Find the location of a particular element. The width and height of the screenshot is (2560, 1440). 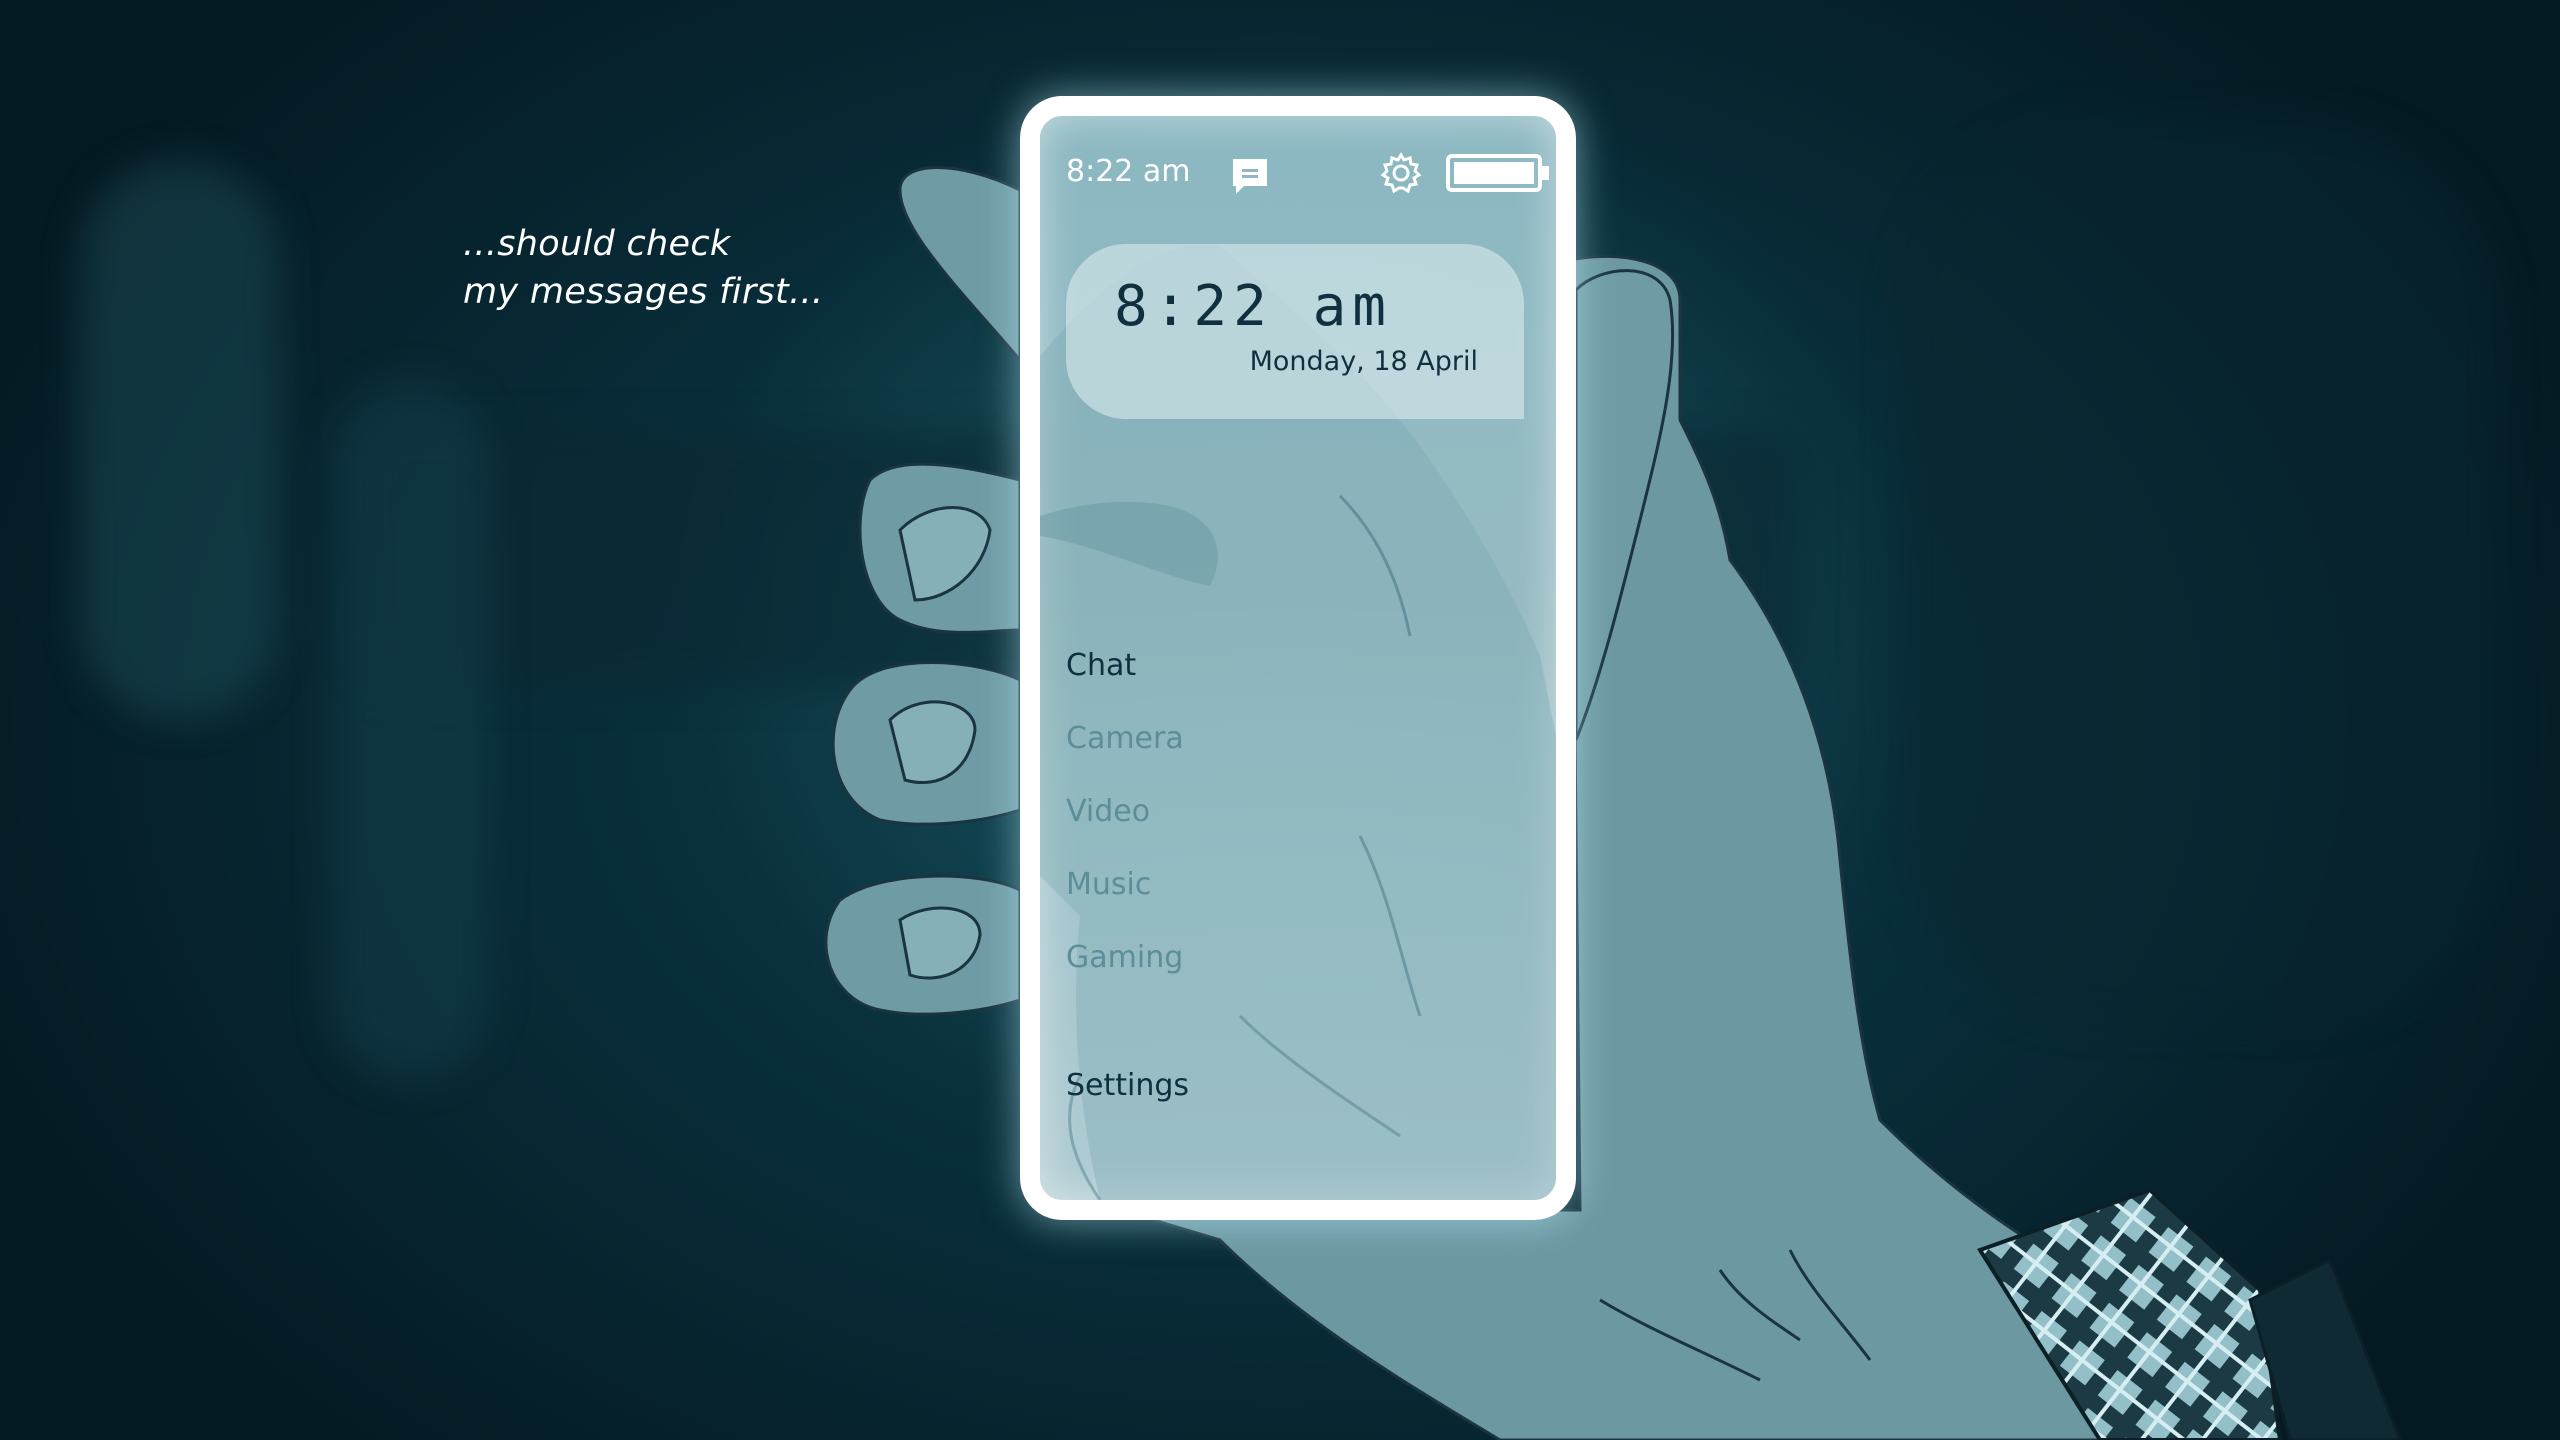

status-time: 8:22 am is located at coordinates (1128, 171).